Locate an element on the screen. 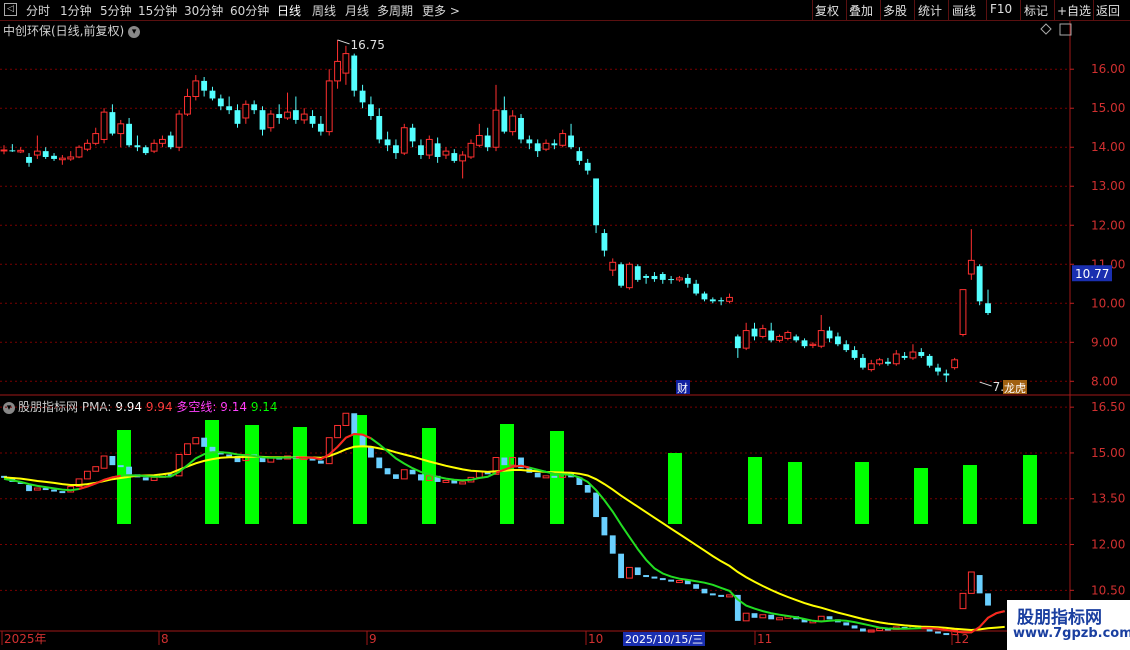  diamond-icon is located at coordinates (1046, 29).